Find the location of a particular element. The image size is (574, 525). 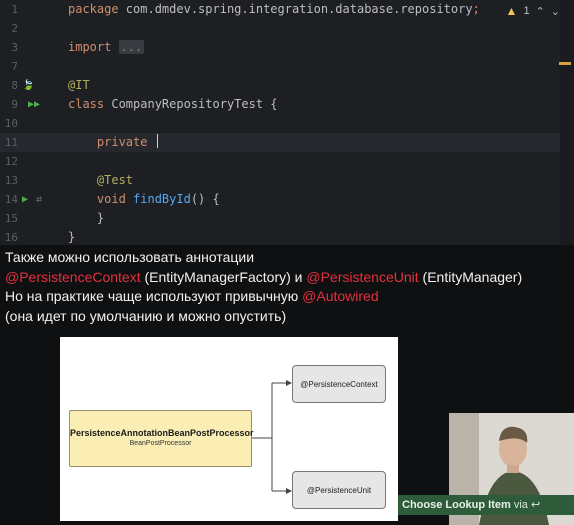

code-line: 9 class CompanyRepositoryTest { is located at coordinates (280, 104).